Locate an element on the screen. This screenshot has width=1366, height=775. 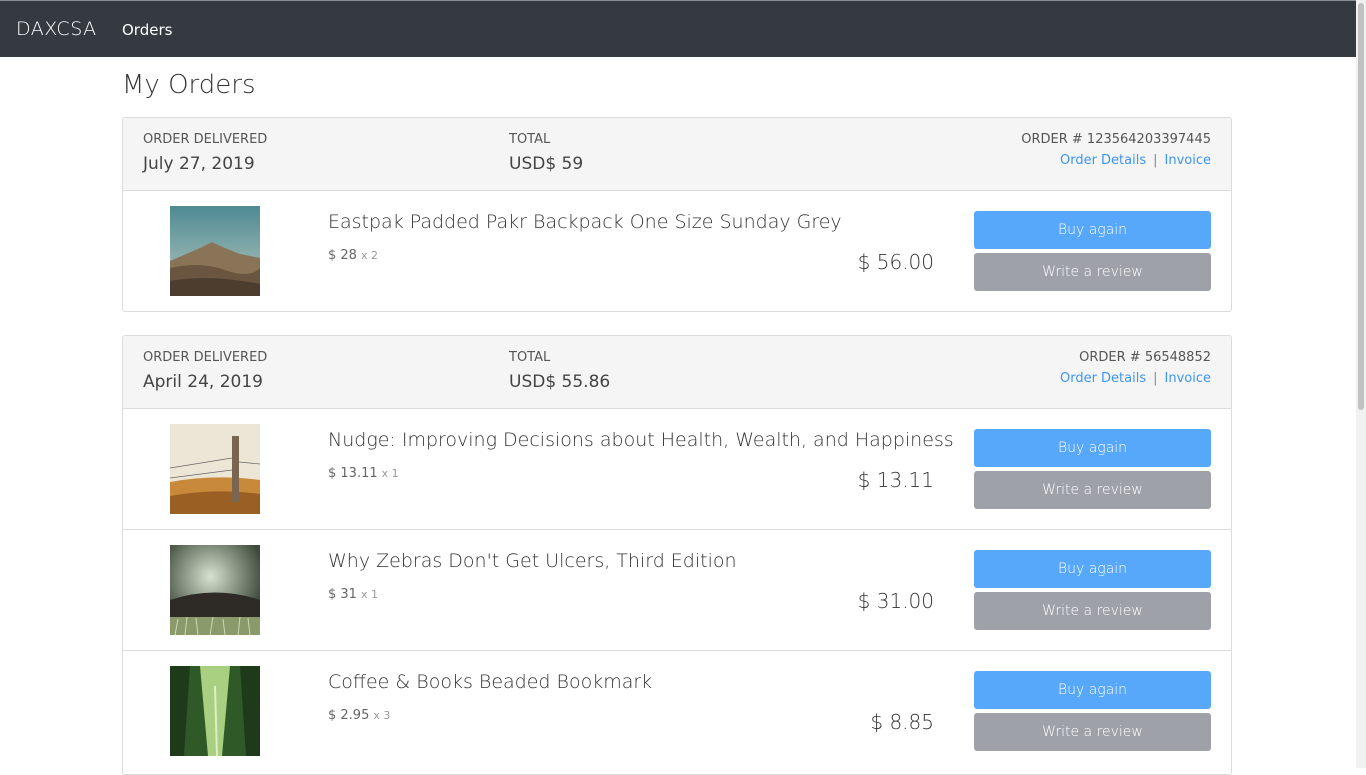
order-number: ORDER # 123564203397445 is located at coordinates (1116, 139).